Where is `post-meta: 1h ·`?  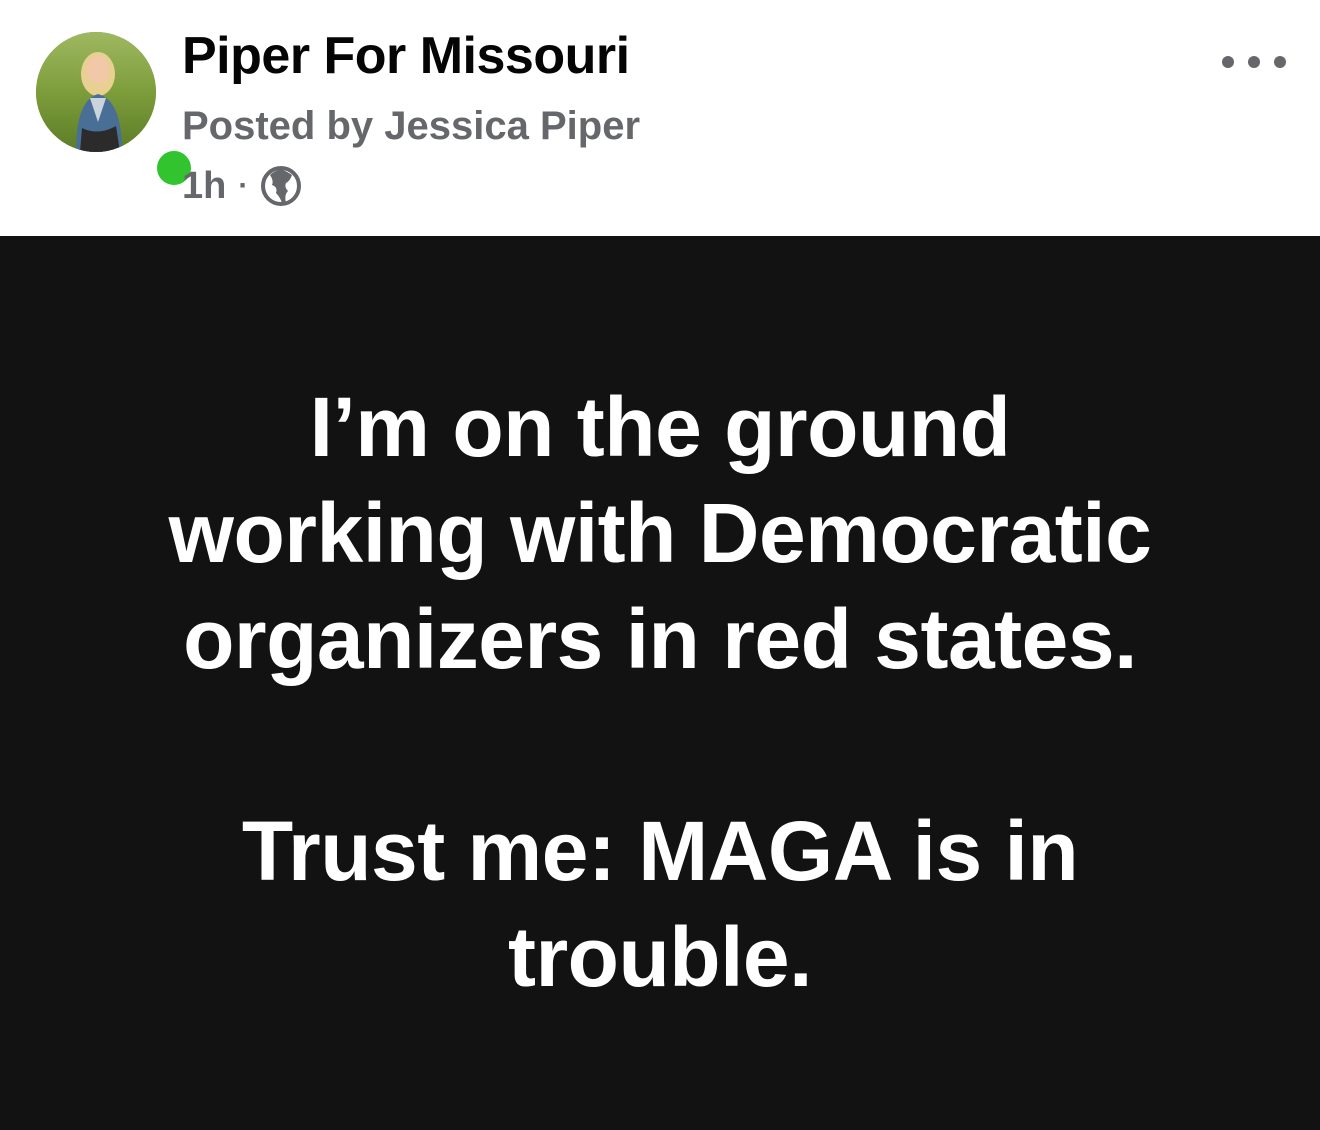
post-meta: 1h · is located at coordinates (242, 186).